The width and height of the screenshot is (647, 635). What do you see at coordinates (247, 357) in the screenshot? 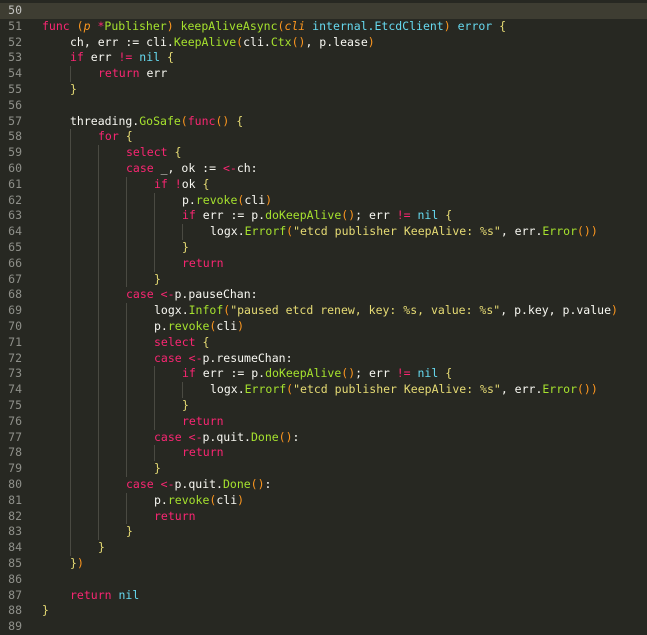
I see `code-token: p.resumeChan:` at bounding box center [247, 357].